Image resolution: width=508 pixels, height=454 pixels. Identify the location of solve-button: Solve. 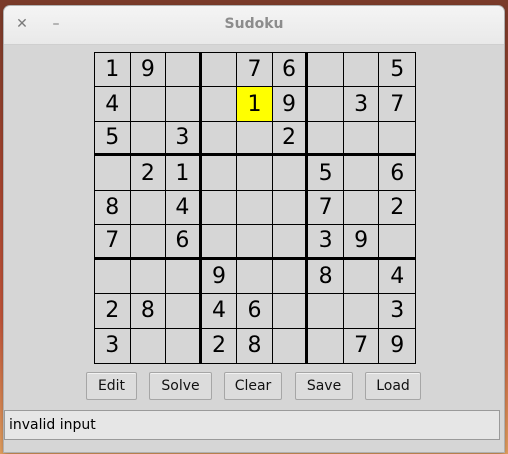
(180, 386).